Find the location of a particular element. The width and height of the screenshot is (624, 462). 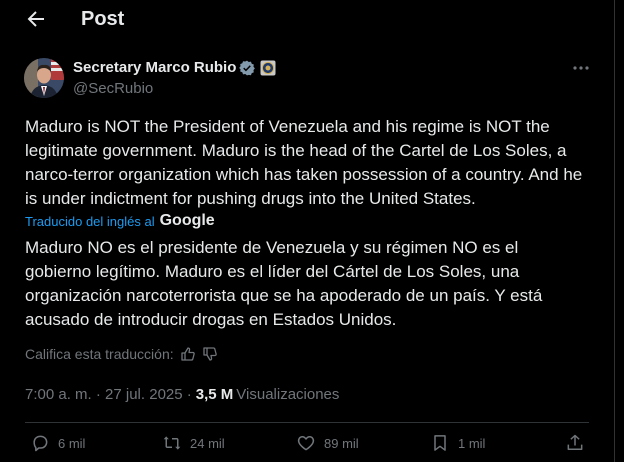

author-name: Secretary Marco Rubio is located at coordinates (154, 67).